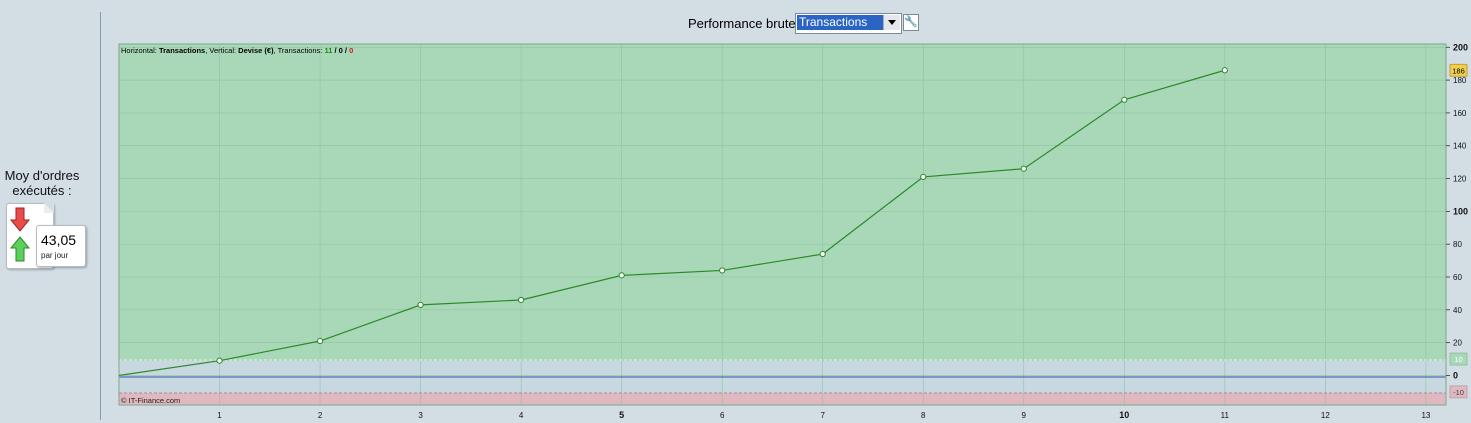 The image size is (1471, 423). I want to click on info-horizontal-value: Transactions, so click(182, 50).